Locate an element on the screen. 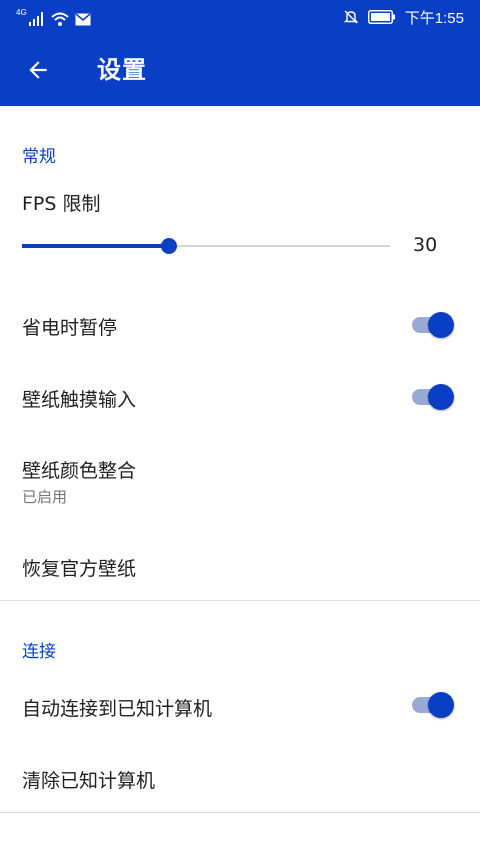  back-button is located at coordinates (38, 70).